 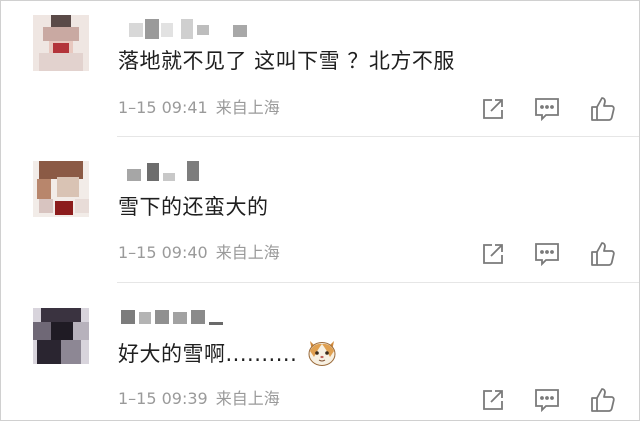 I want to click on comment-text: 落地就不见了 这叫下雪 ？北方不服, so click(x=286, y=61).